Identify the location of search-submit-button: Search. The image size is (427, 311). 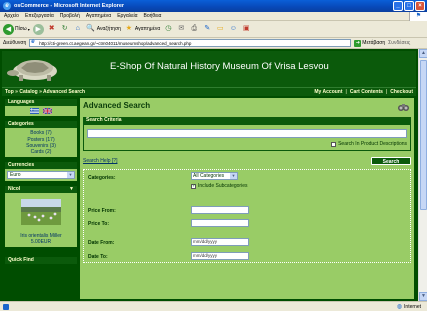
(391, 161).